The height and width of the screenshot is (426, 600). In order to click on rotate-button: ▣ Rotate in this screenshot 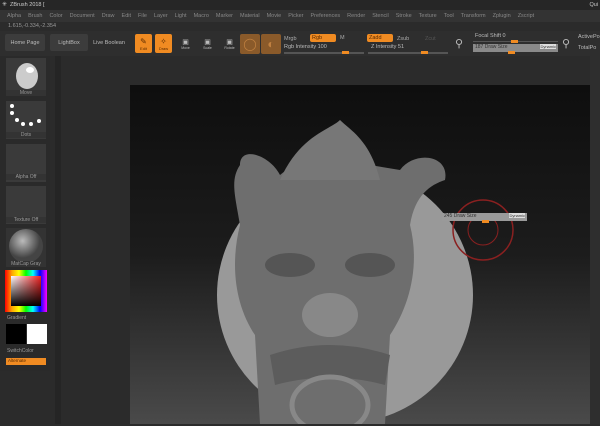, I will do `click(229, 43)`.